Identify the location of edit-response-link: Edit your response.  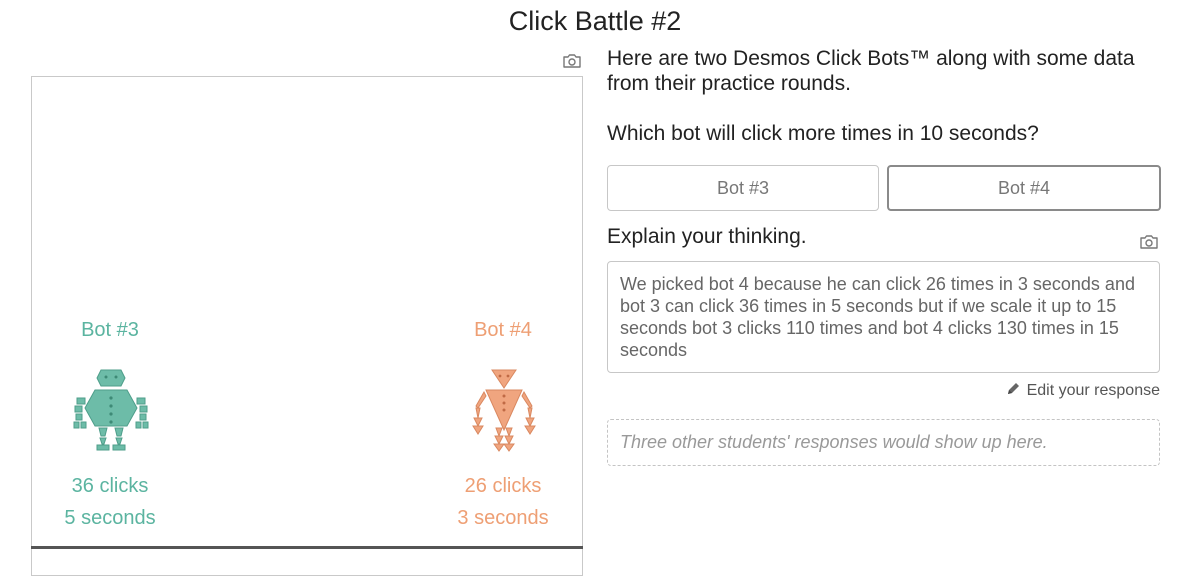
(1083, 391).